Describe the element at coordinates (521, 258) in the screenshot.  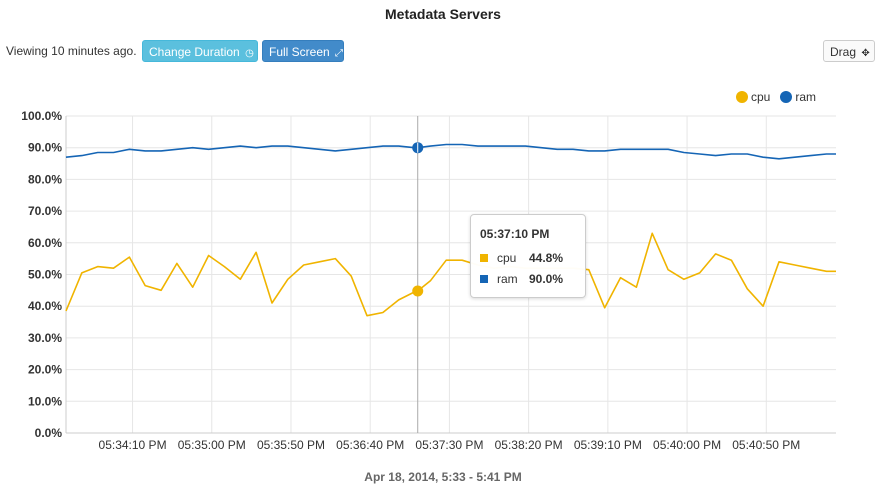
I see `tooltip-row-cpu: cpu 44.8%` at that location.